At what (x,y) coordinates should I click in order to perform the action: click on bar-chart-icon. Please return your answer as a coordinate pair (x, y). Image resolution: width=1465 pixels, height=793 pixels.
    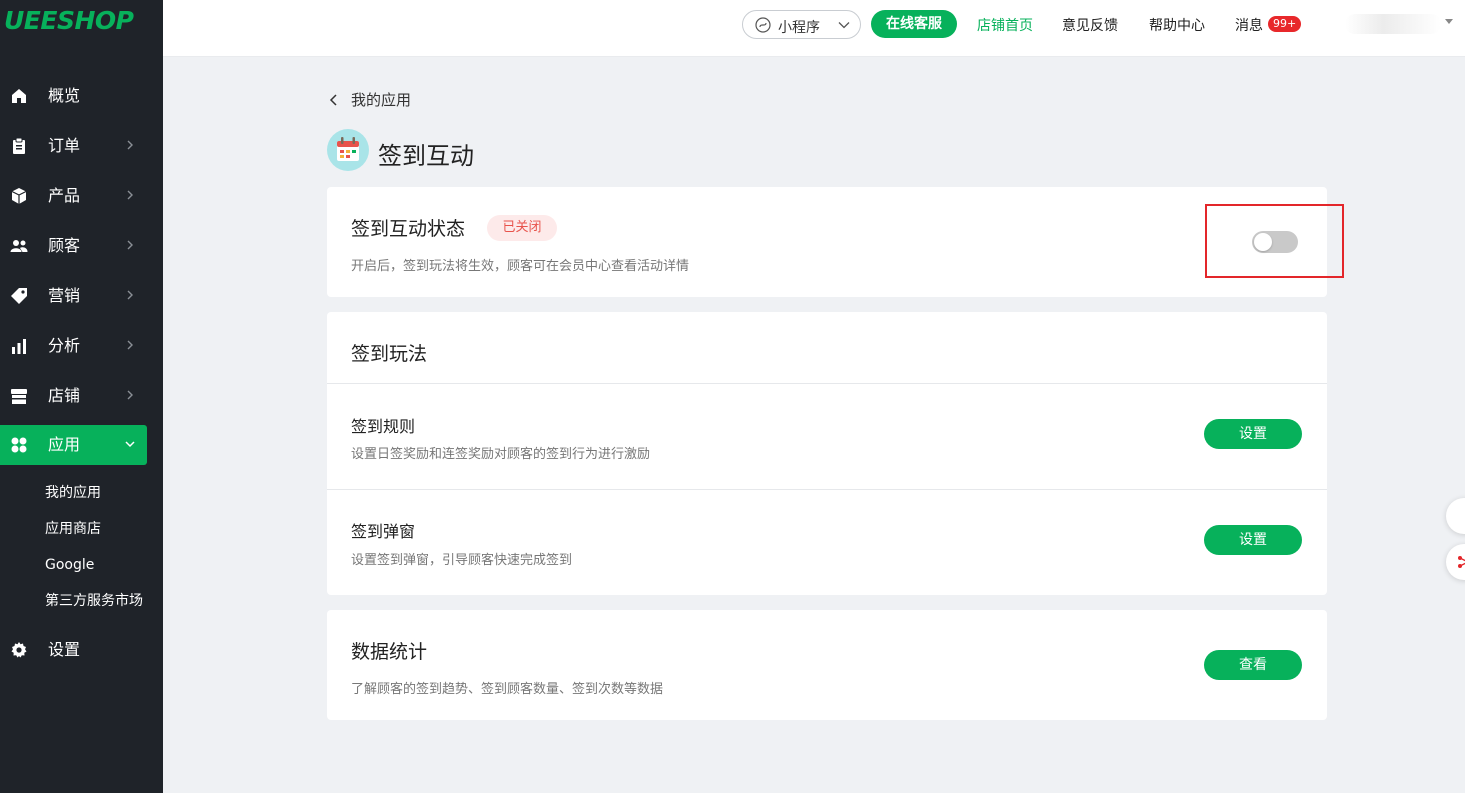
    Looking at the image, I should click on (19, 346).